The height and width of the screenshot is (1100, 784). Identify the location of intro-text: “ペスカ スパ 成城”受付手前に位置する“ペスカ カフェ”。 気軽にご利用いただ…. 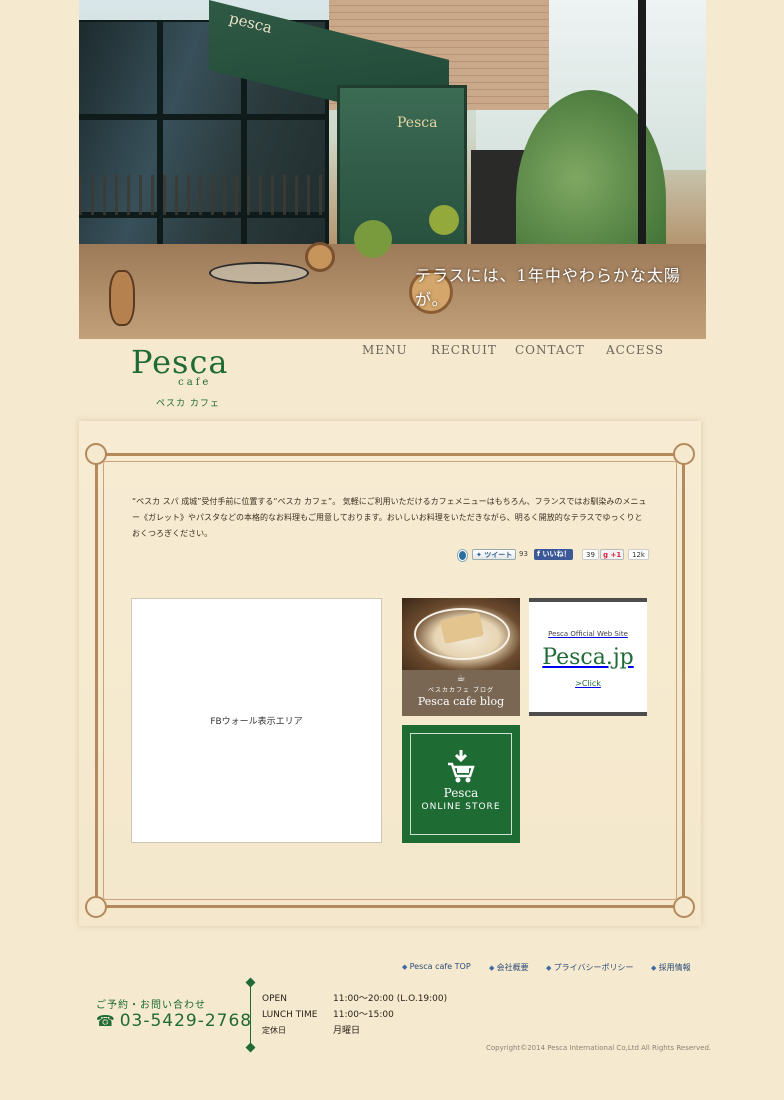
(389, 517).